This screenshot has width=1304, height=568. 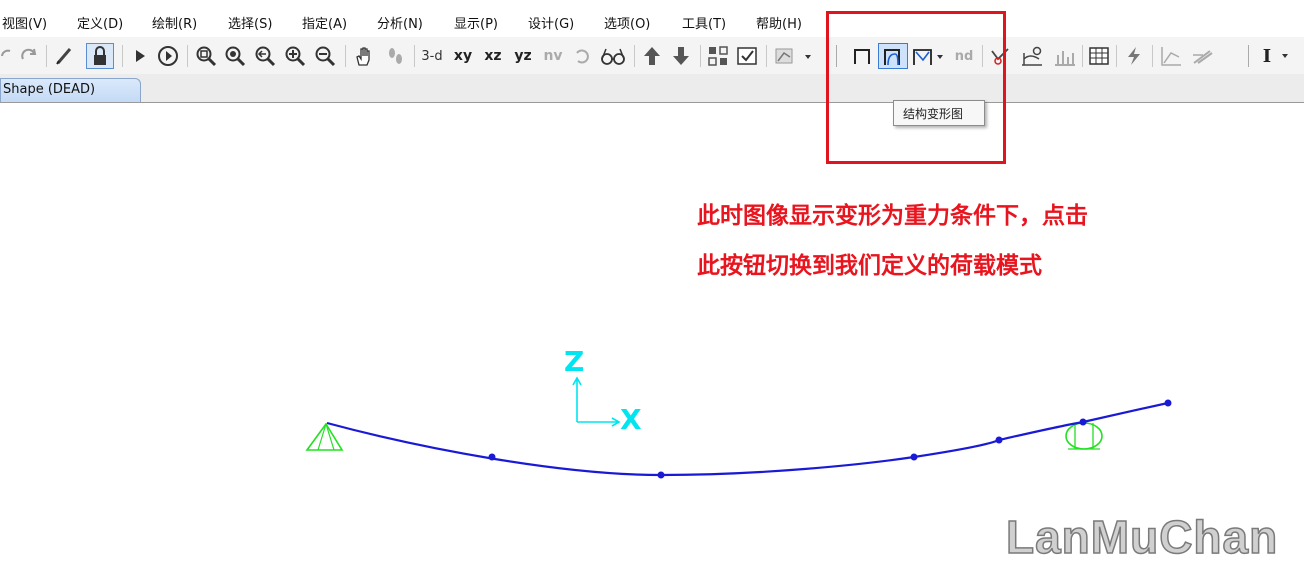 I want to click on annotation-text-line2: 此按钮切换到我们定义的荷载模式, so click(x=869, y=266).